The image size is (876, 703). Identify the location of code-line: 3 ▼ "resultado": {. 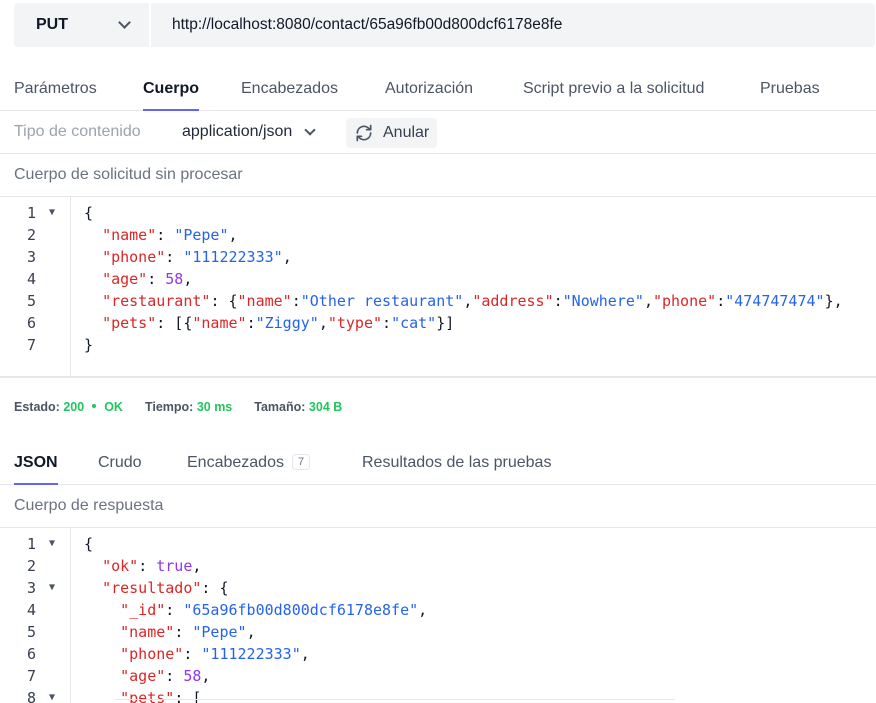
(127, 588).